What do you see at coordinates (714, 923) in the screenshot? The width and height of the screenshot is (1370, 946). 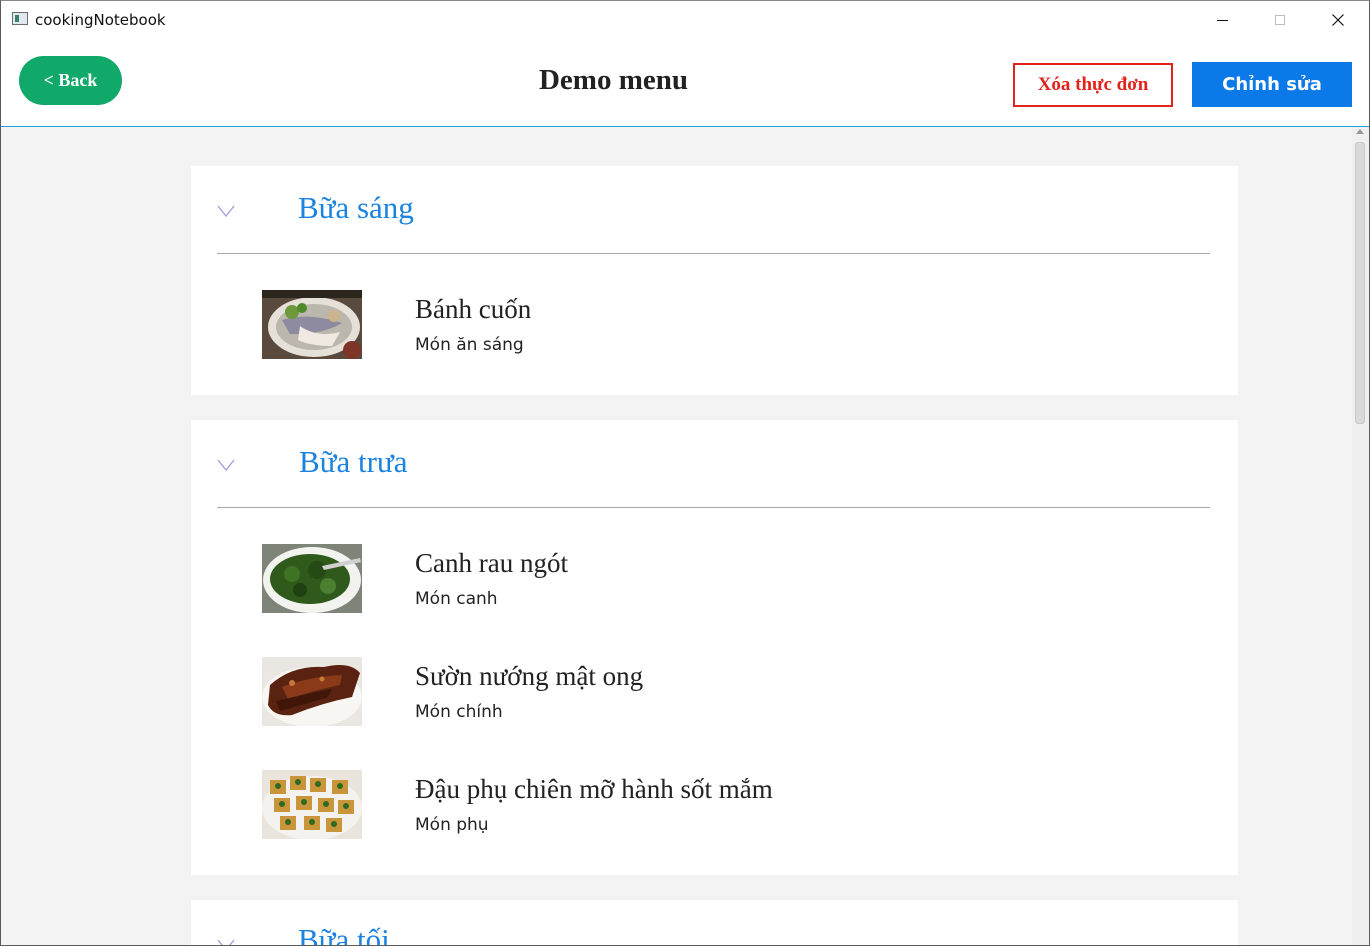 I see `section-card-dinner: Bữa tối` at bounding box center [714, 923].